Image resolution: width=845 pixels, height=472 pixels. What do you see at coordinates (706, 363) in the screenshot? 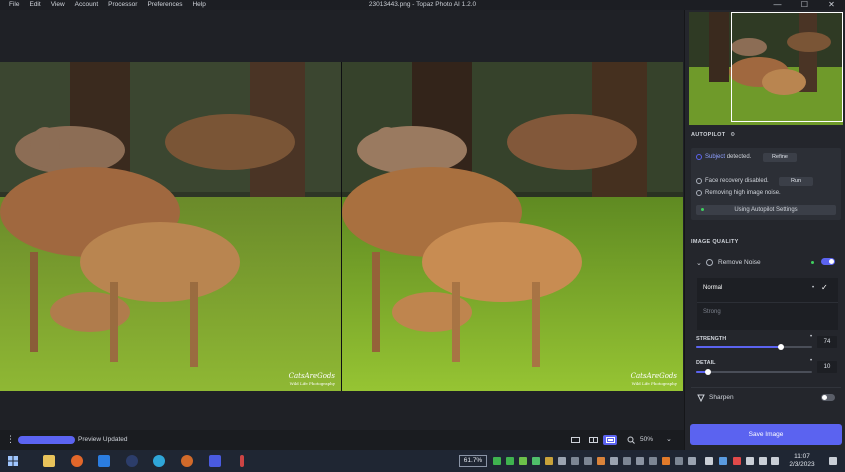
I see `detail-label: DETAIL` at bounding box center [706, 363].